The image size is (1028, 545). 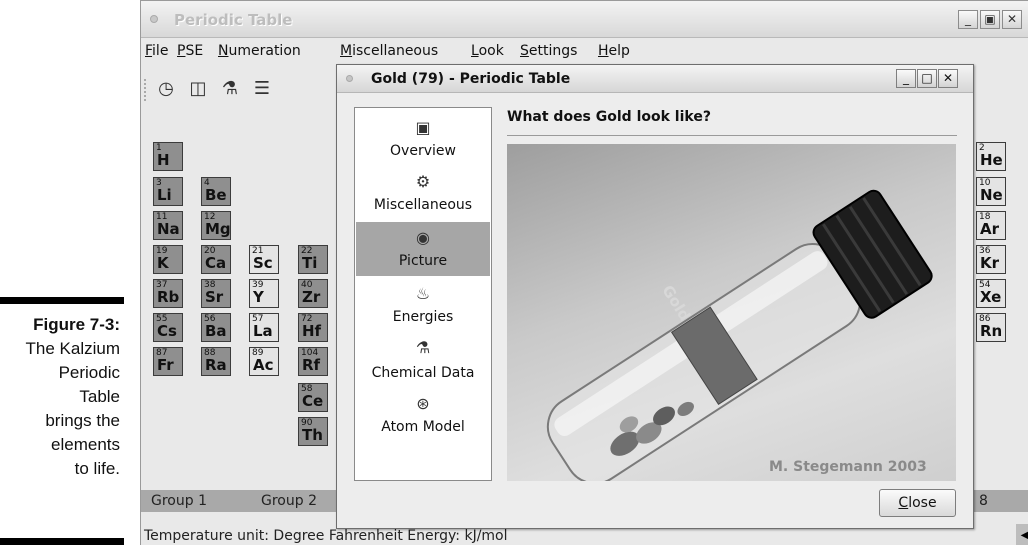 What do you see at coordinates (349, 78) in the screenshot?
I see `dialog-menu-icon` at bounding box center [349, 78].